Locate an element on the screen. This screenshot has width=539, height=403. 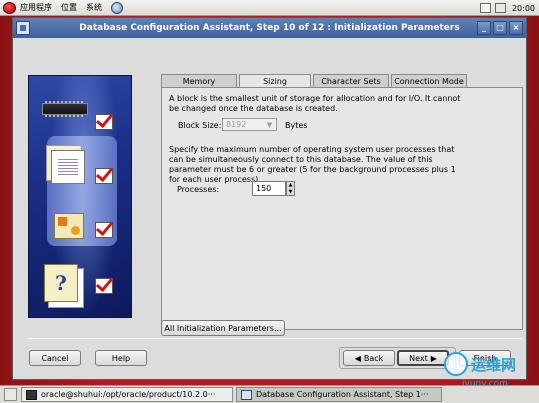
block-size-select: 8192 ▼ is located at coordinates (249, 124).